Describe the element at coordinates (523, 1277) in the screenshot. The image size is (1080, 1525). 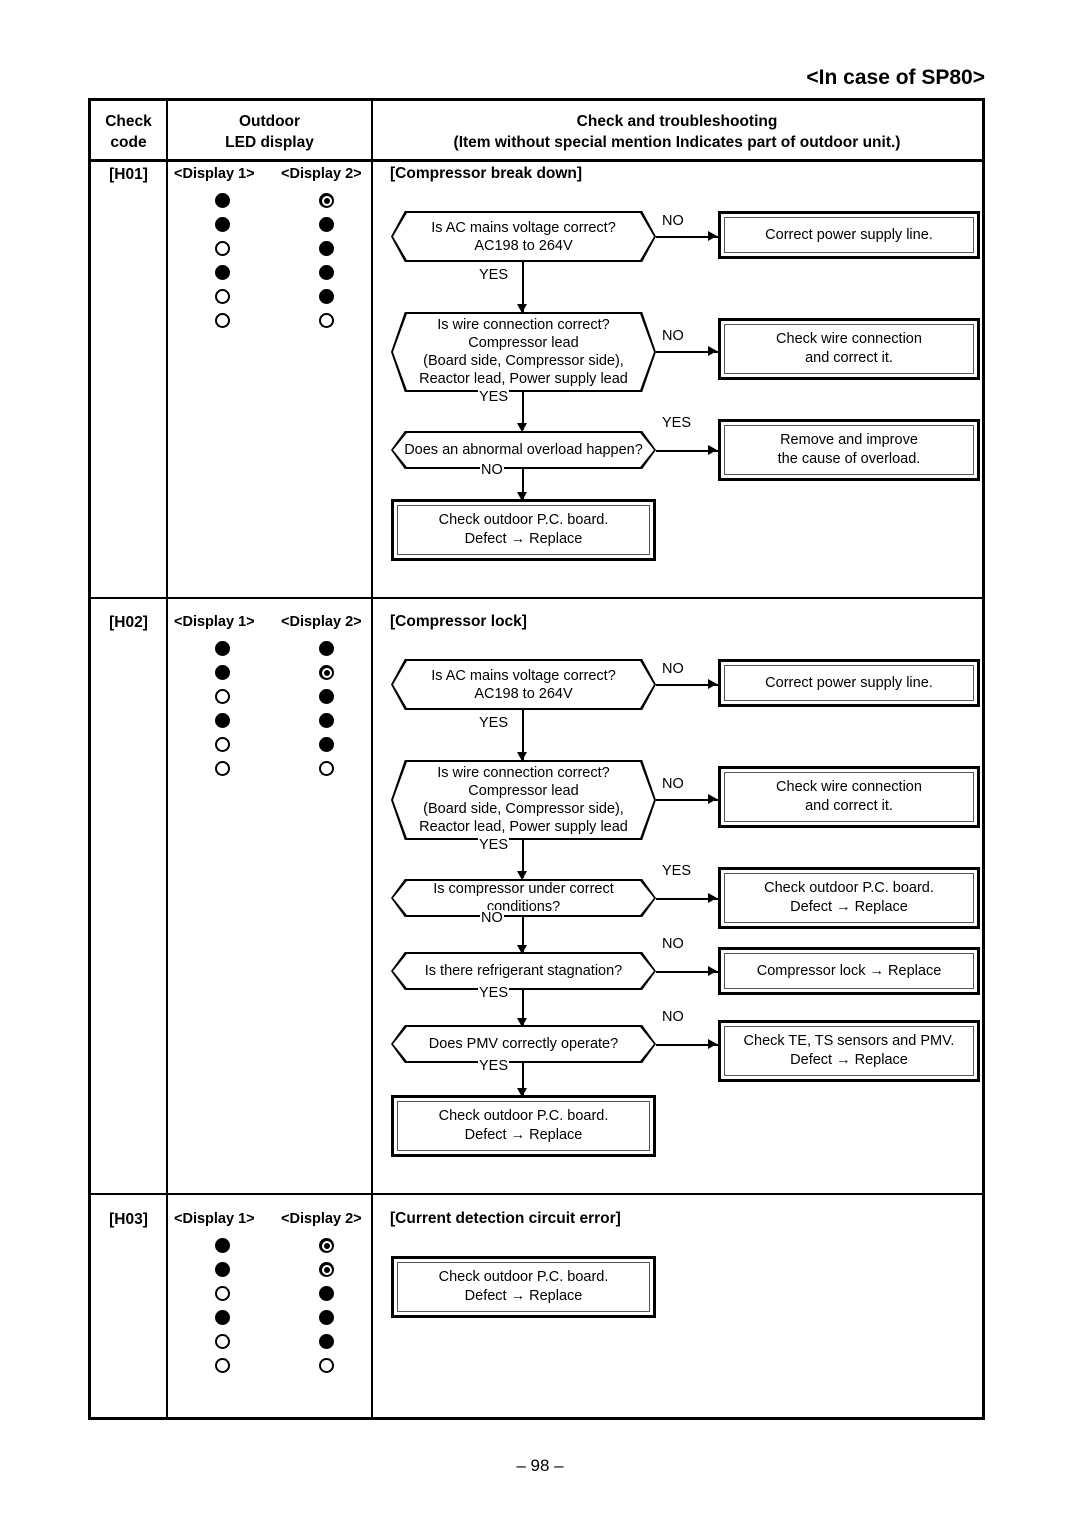
I see `action-h03-a1-line1: Check outdoor P.C. board.` at that location.